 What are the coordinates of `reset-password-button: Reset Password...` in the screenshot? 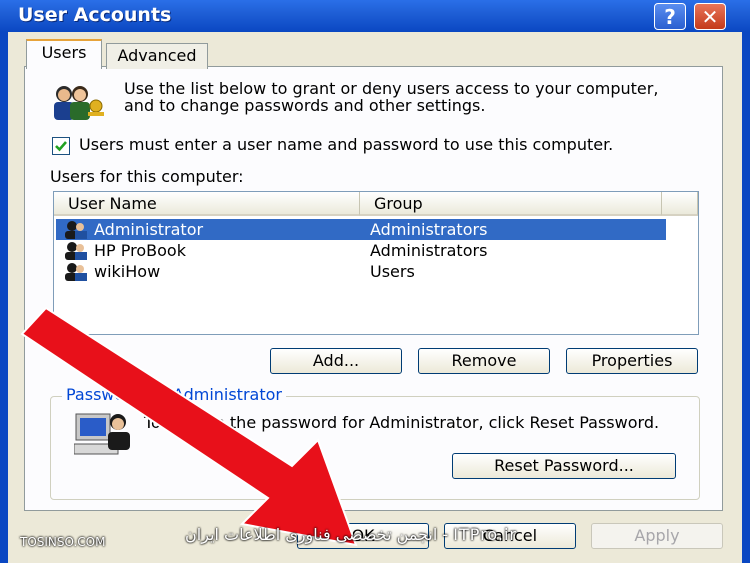 It's located at (564, 466).